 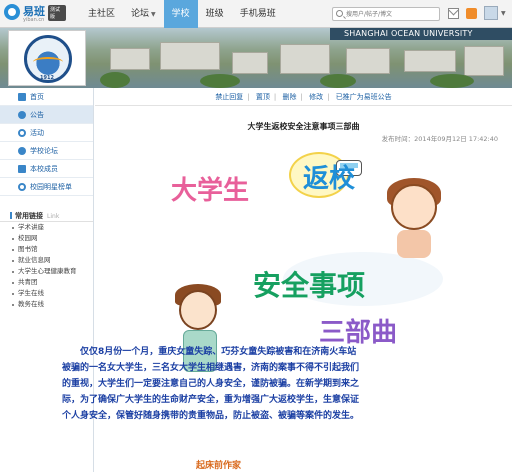 I want to click on university-name: SHANGHAI OCEAN UNIVERSITY, so click(x=408, y=33).